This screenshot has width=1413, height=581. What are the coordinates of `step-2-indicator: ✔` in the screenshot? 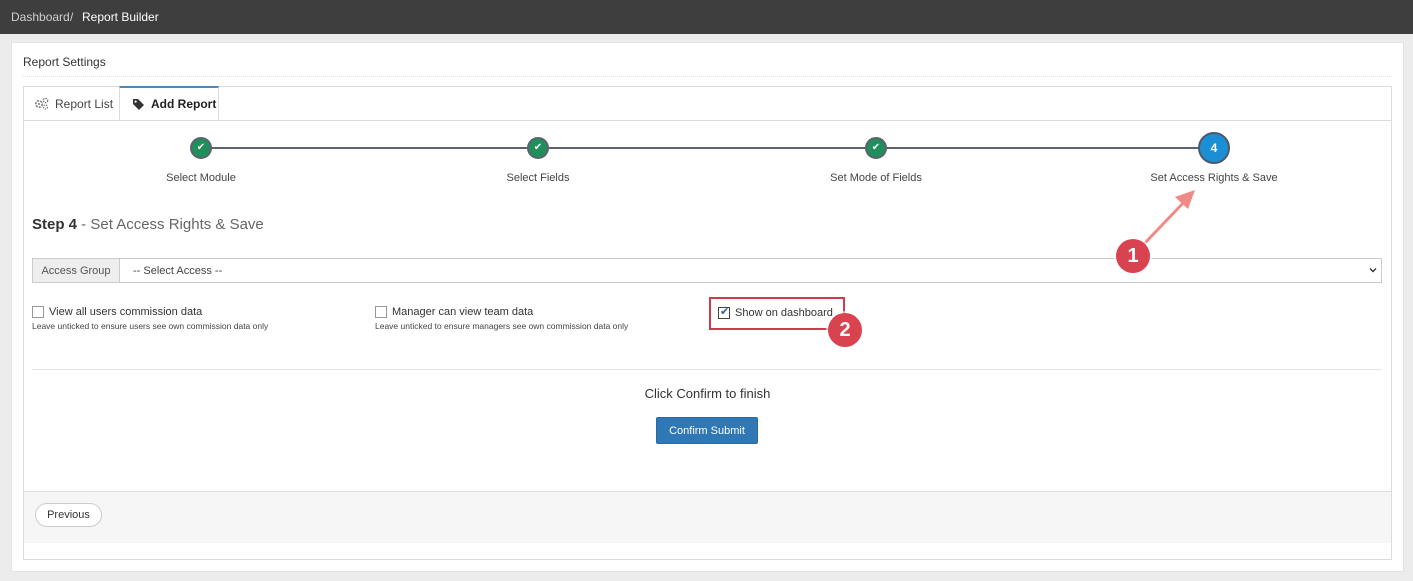 It's located at (538, 148).